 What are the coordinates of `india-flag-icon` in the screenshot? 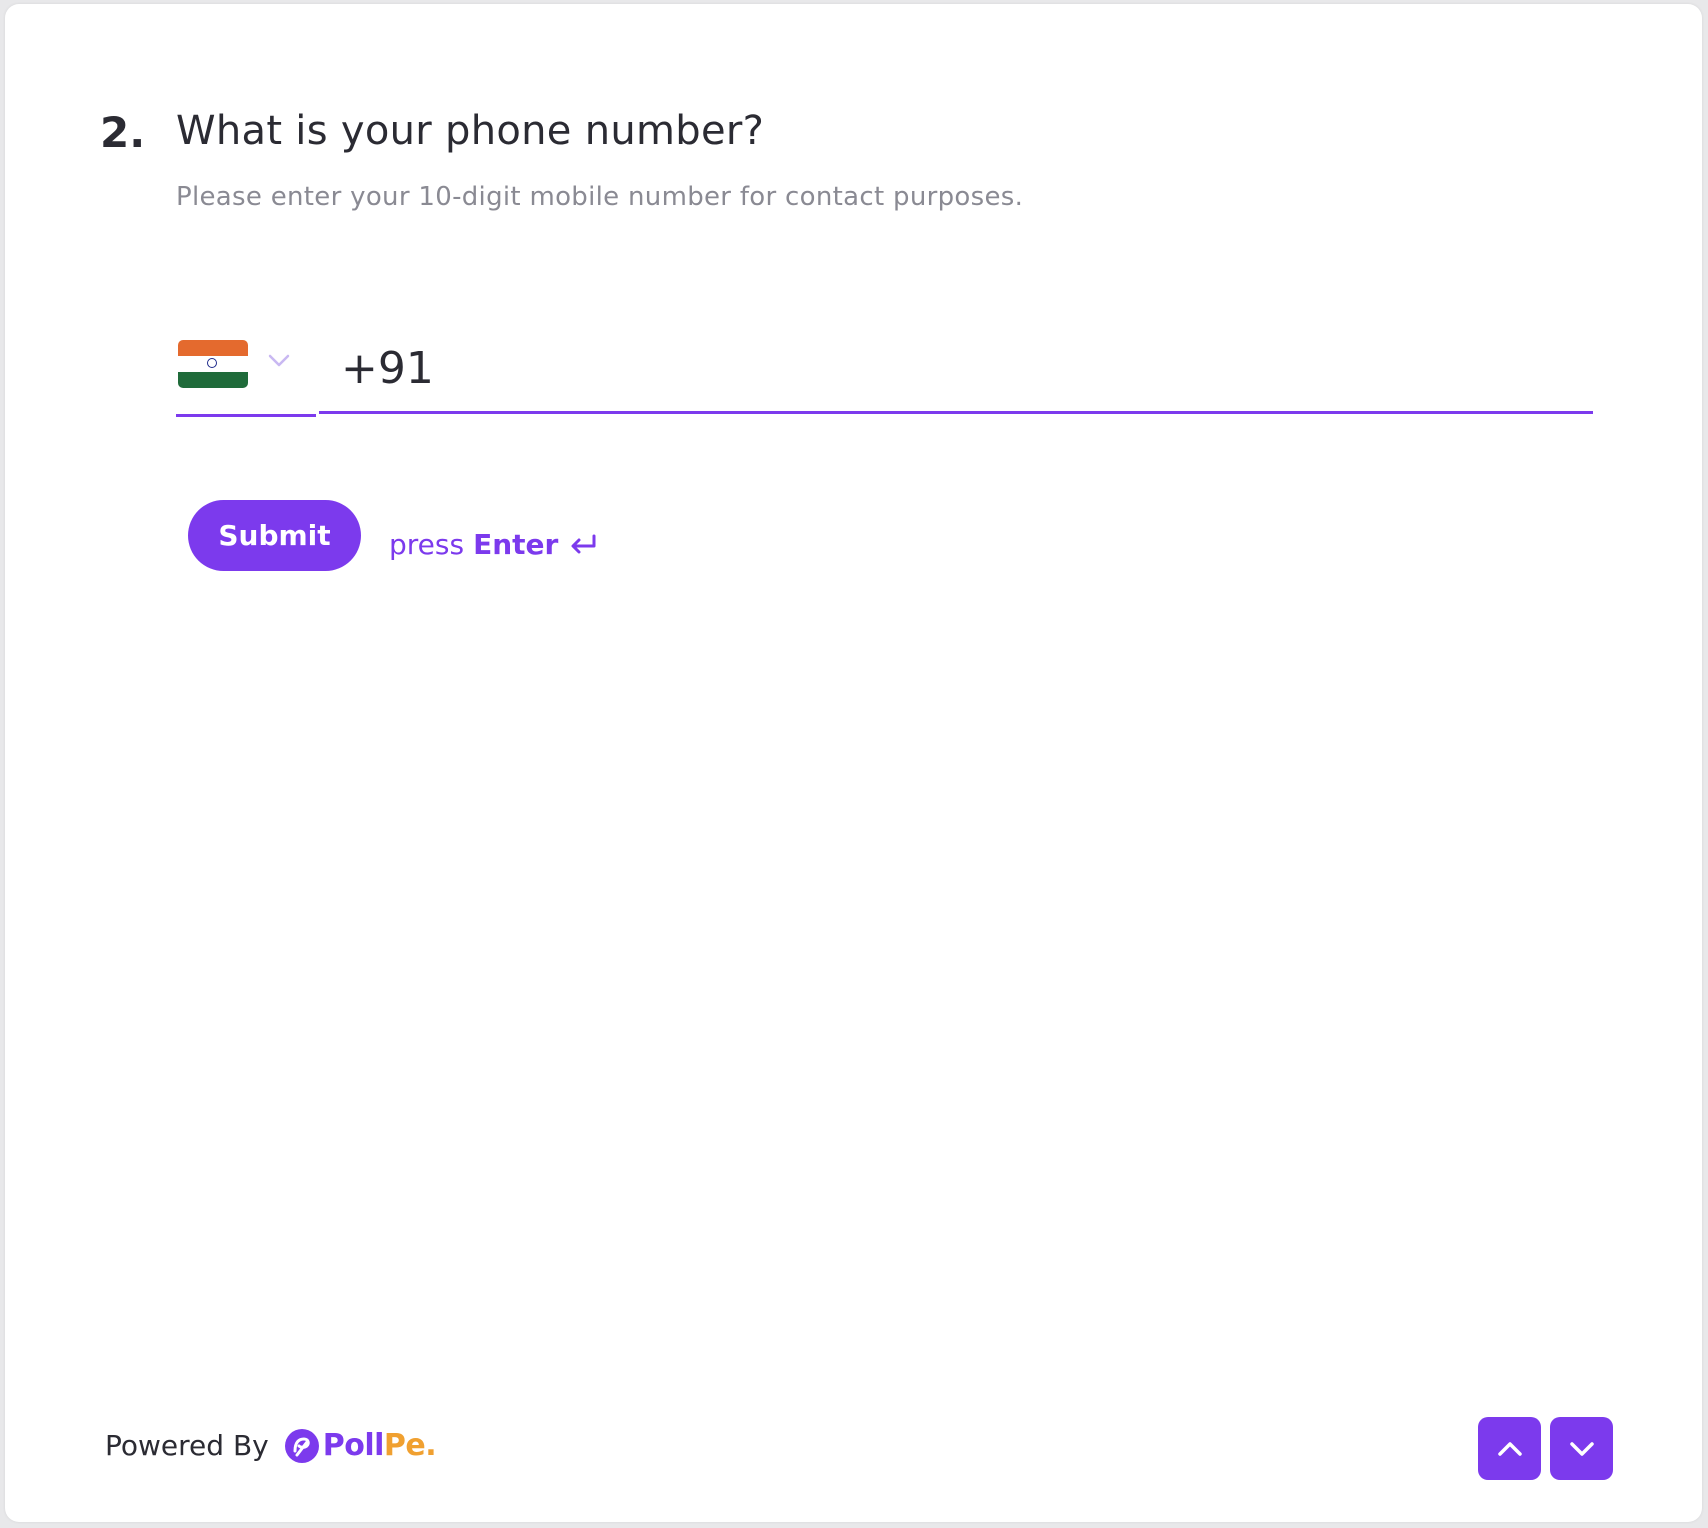 It's located at (213, 364).